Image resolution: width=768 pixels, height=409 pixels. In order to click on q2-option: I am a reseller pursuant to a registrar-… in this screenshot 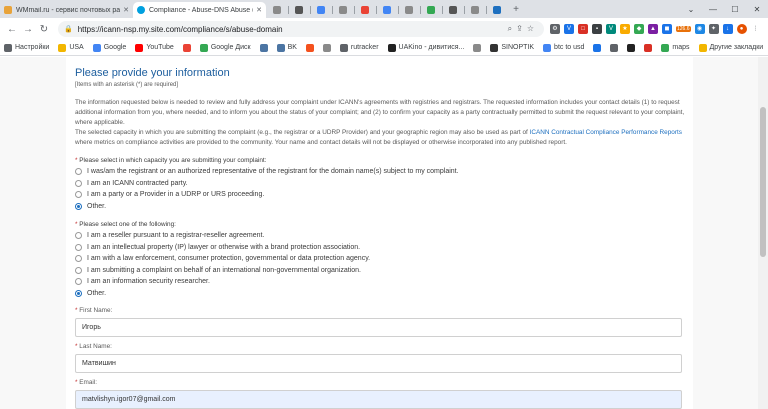, I will do `click(169, 235)`.